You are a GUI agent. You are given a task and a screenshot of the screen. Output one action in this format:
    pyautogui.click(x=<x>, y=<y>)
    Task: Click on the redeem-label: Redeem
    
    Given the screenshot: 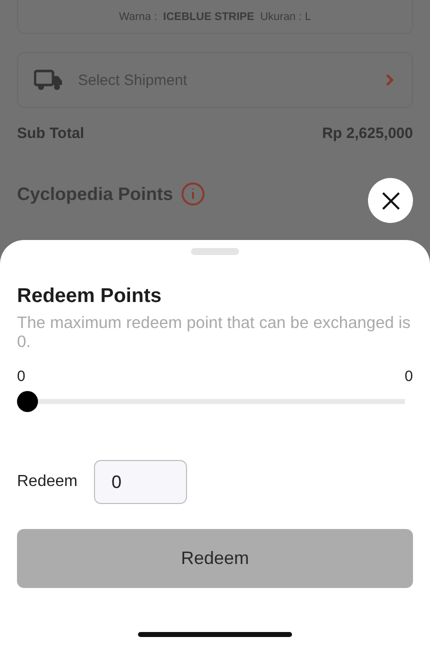 What is the action you would take?
    pyautogui.click(x=47, y=482)
    